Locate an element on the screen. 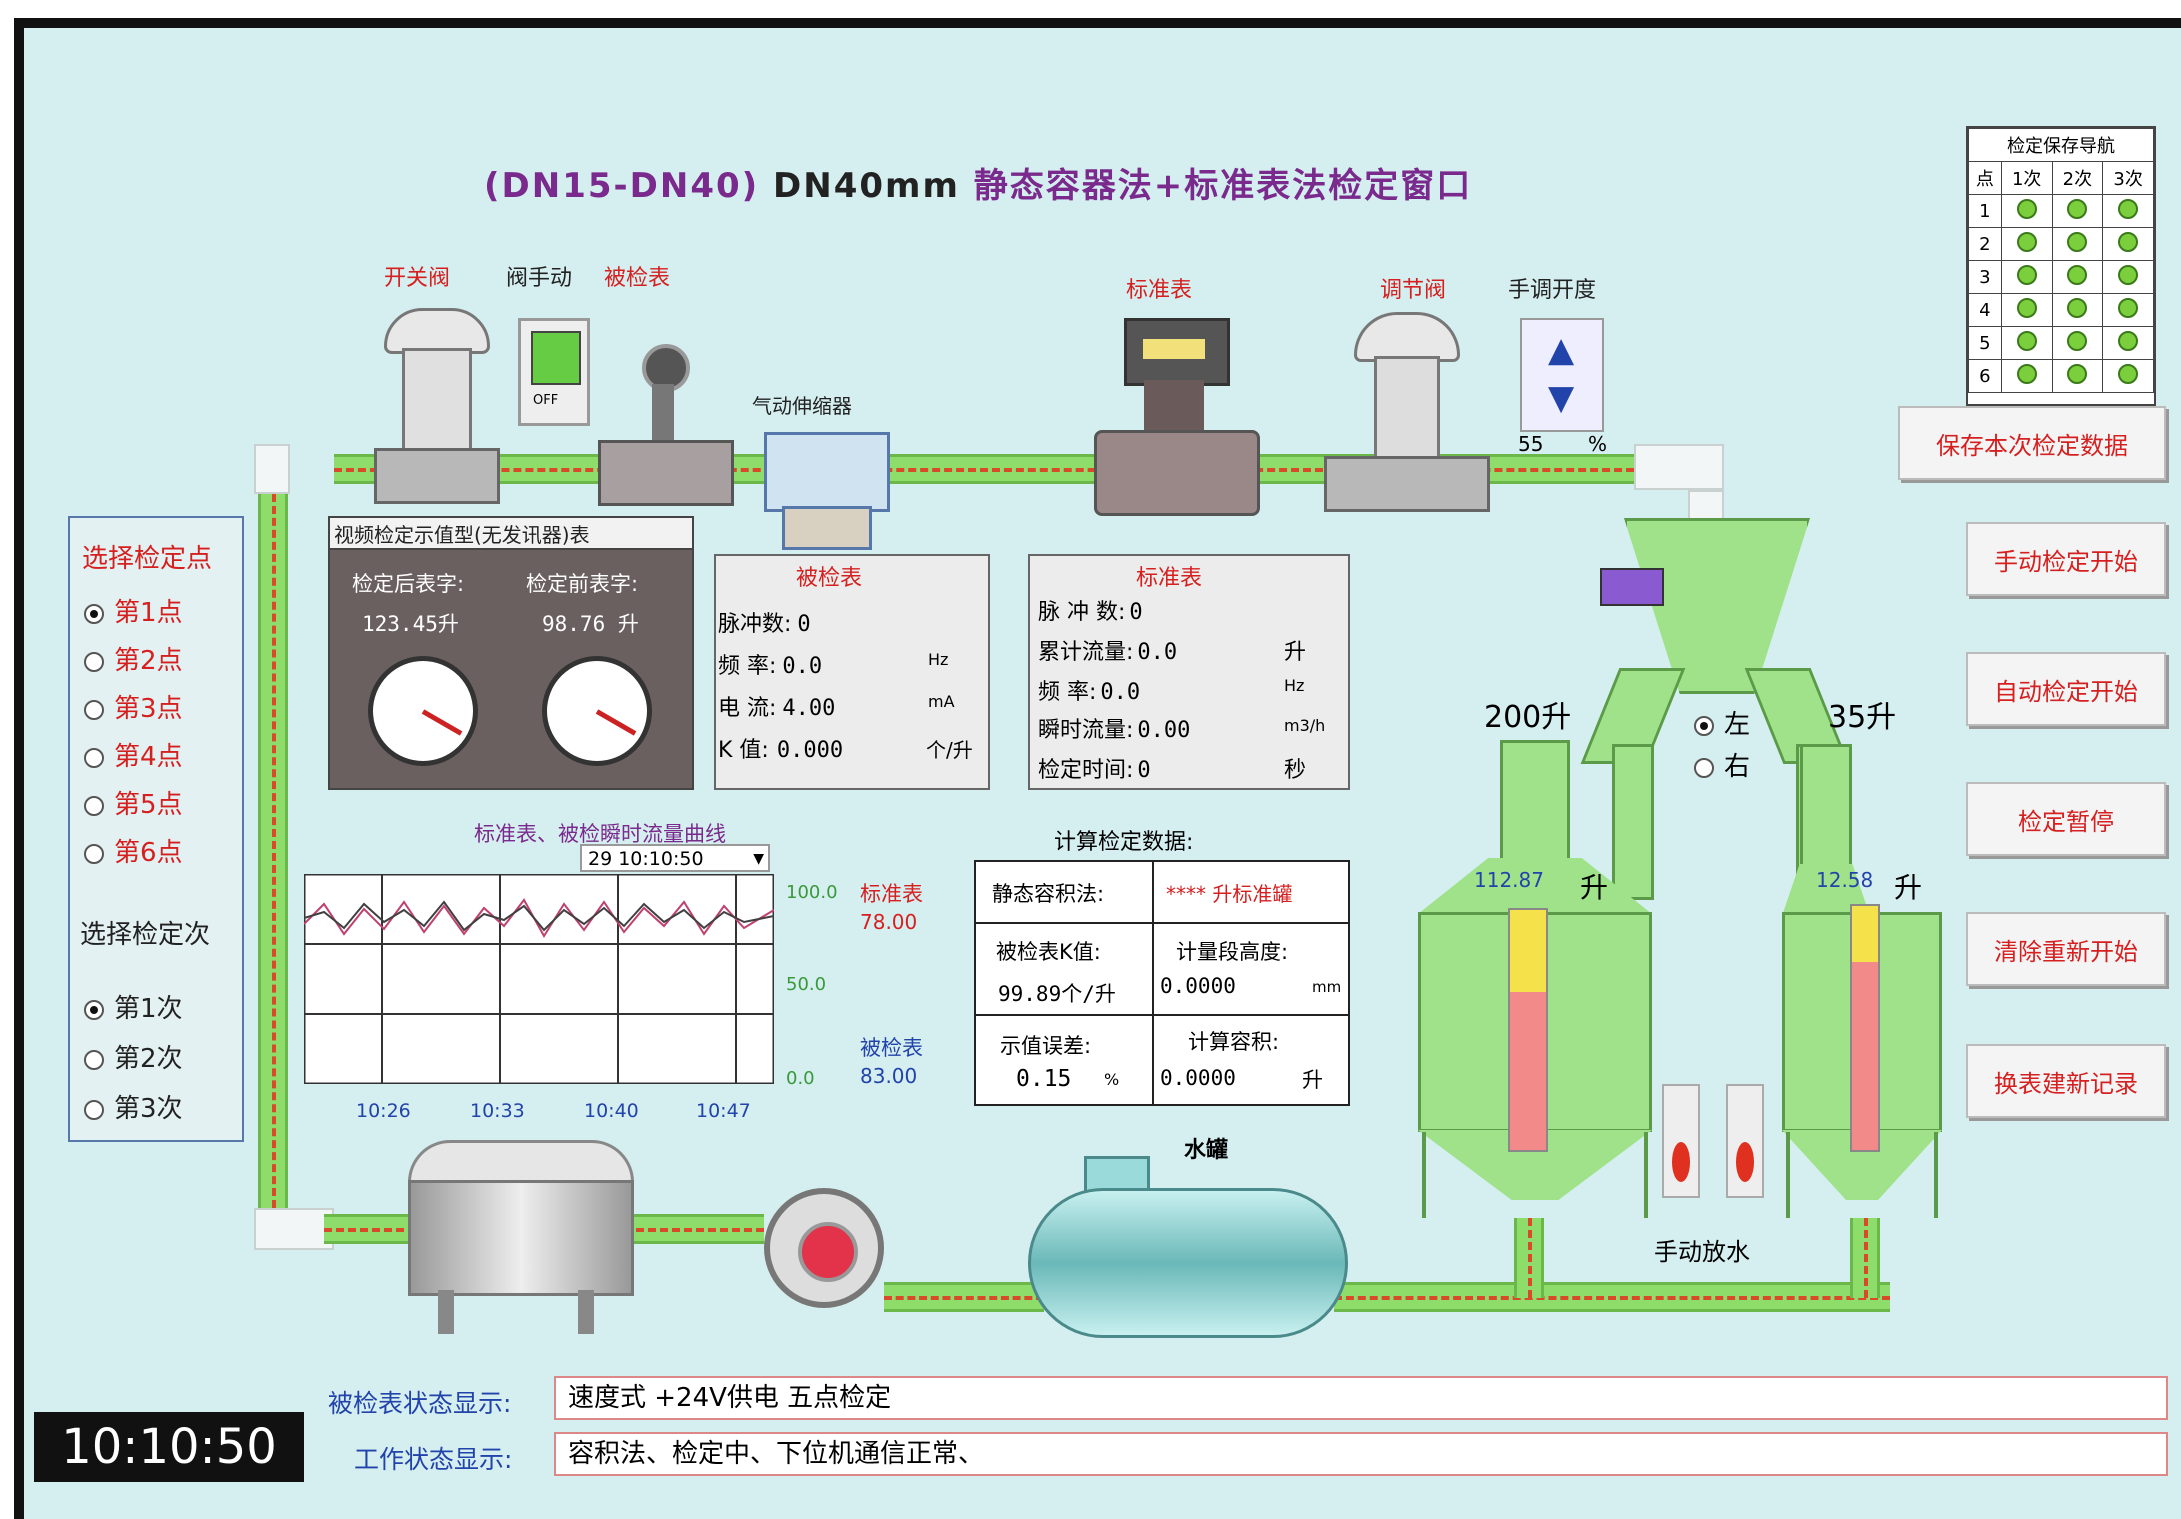 This screenshot has width=2181, height=1519. point-option-label: 第1点 is located at coordinates (148, 613).